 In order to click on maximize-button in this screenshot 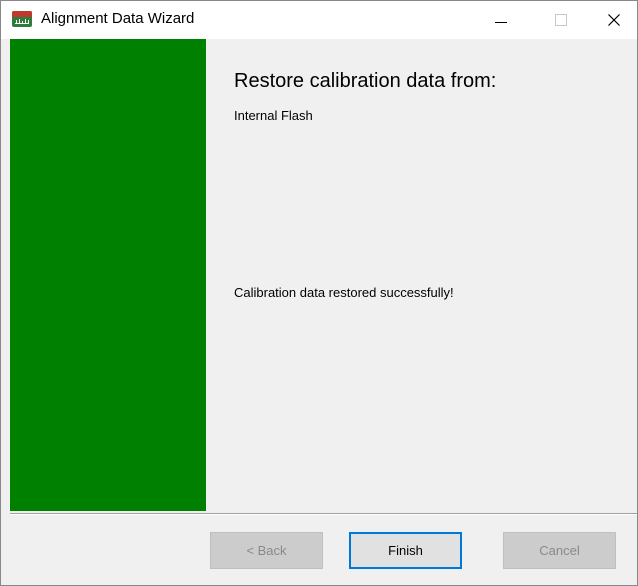, I will do `click(561, 20)`.